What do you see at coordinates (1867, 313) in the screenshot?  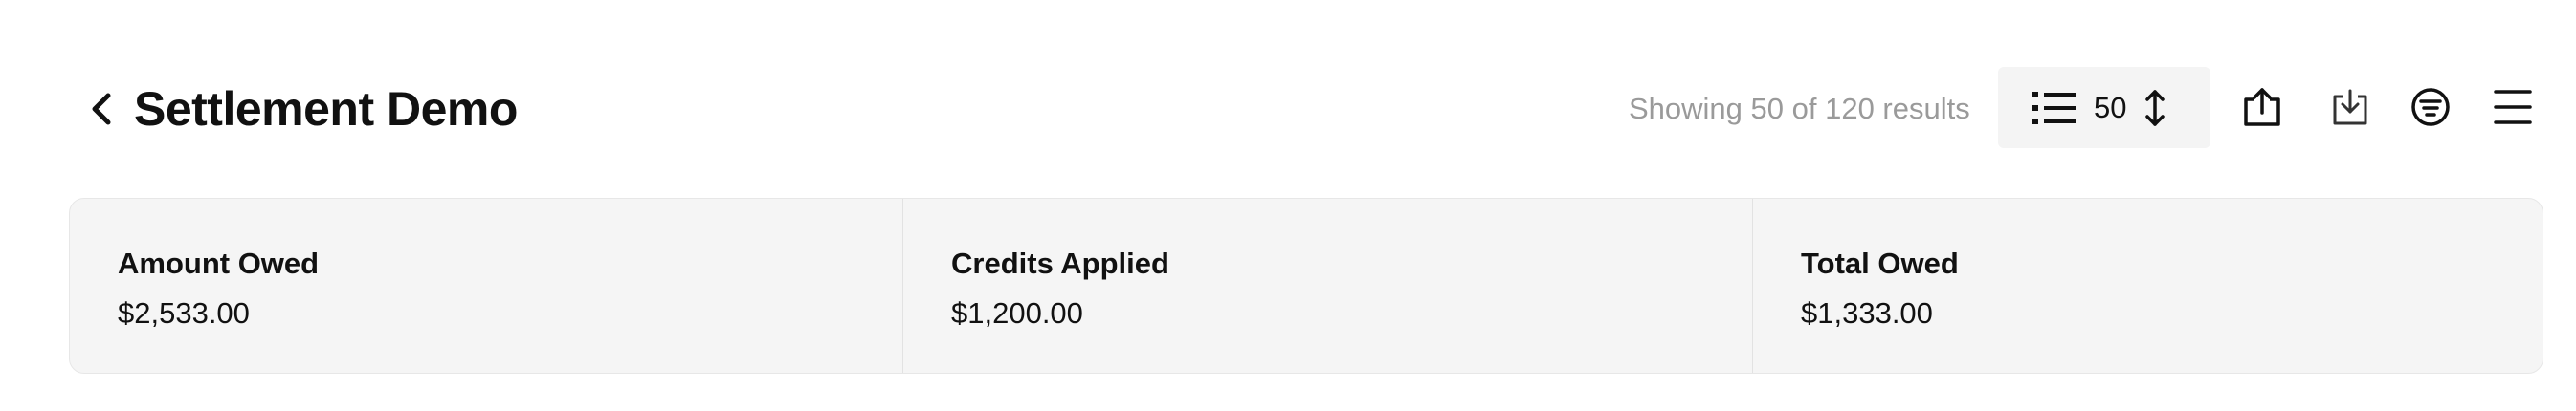 I see `summary-value: $1,333.00` at bounding box center [1867, 313].